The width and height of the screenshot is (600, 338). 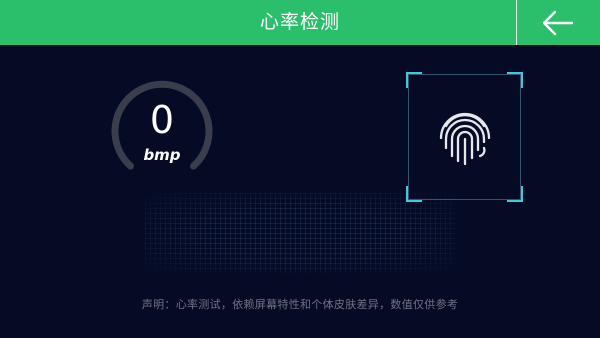 I want to click on fingerprint-icon, so click(x=465, y=139).